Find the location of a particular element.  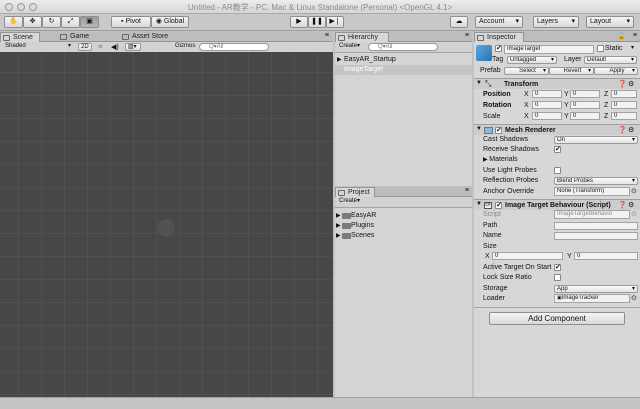

project-create-label: Create is located at coordinates (348, 201).